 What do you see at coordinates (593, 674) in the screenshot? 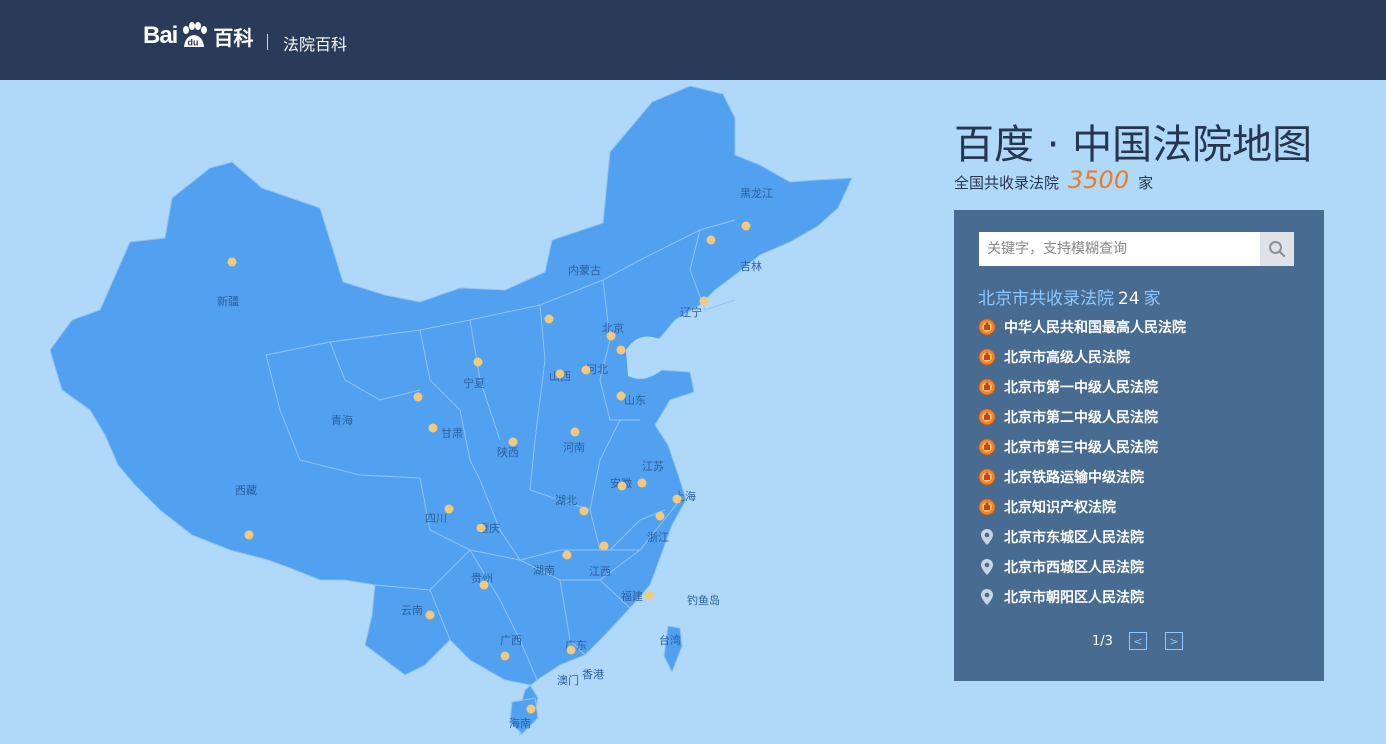
I see `label-xianggang: 香港` at bounding box center [593, 674].